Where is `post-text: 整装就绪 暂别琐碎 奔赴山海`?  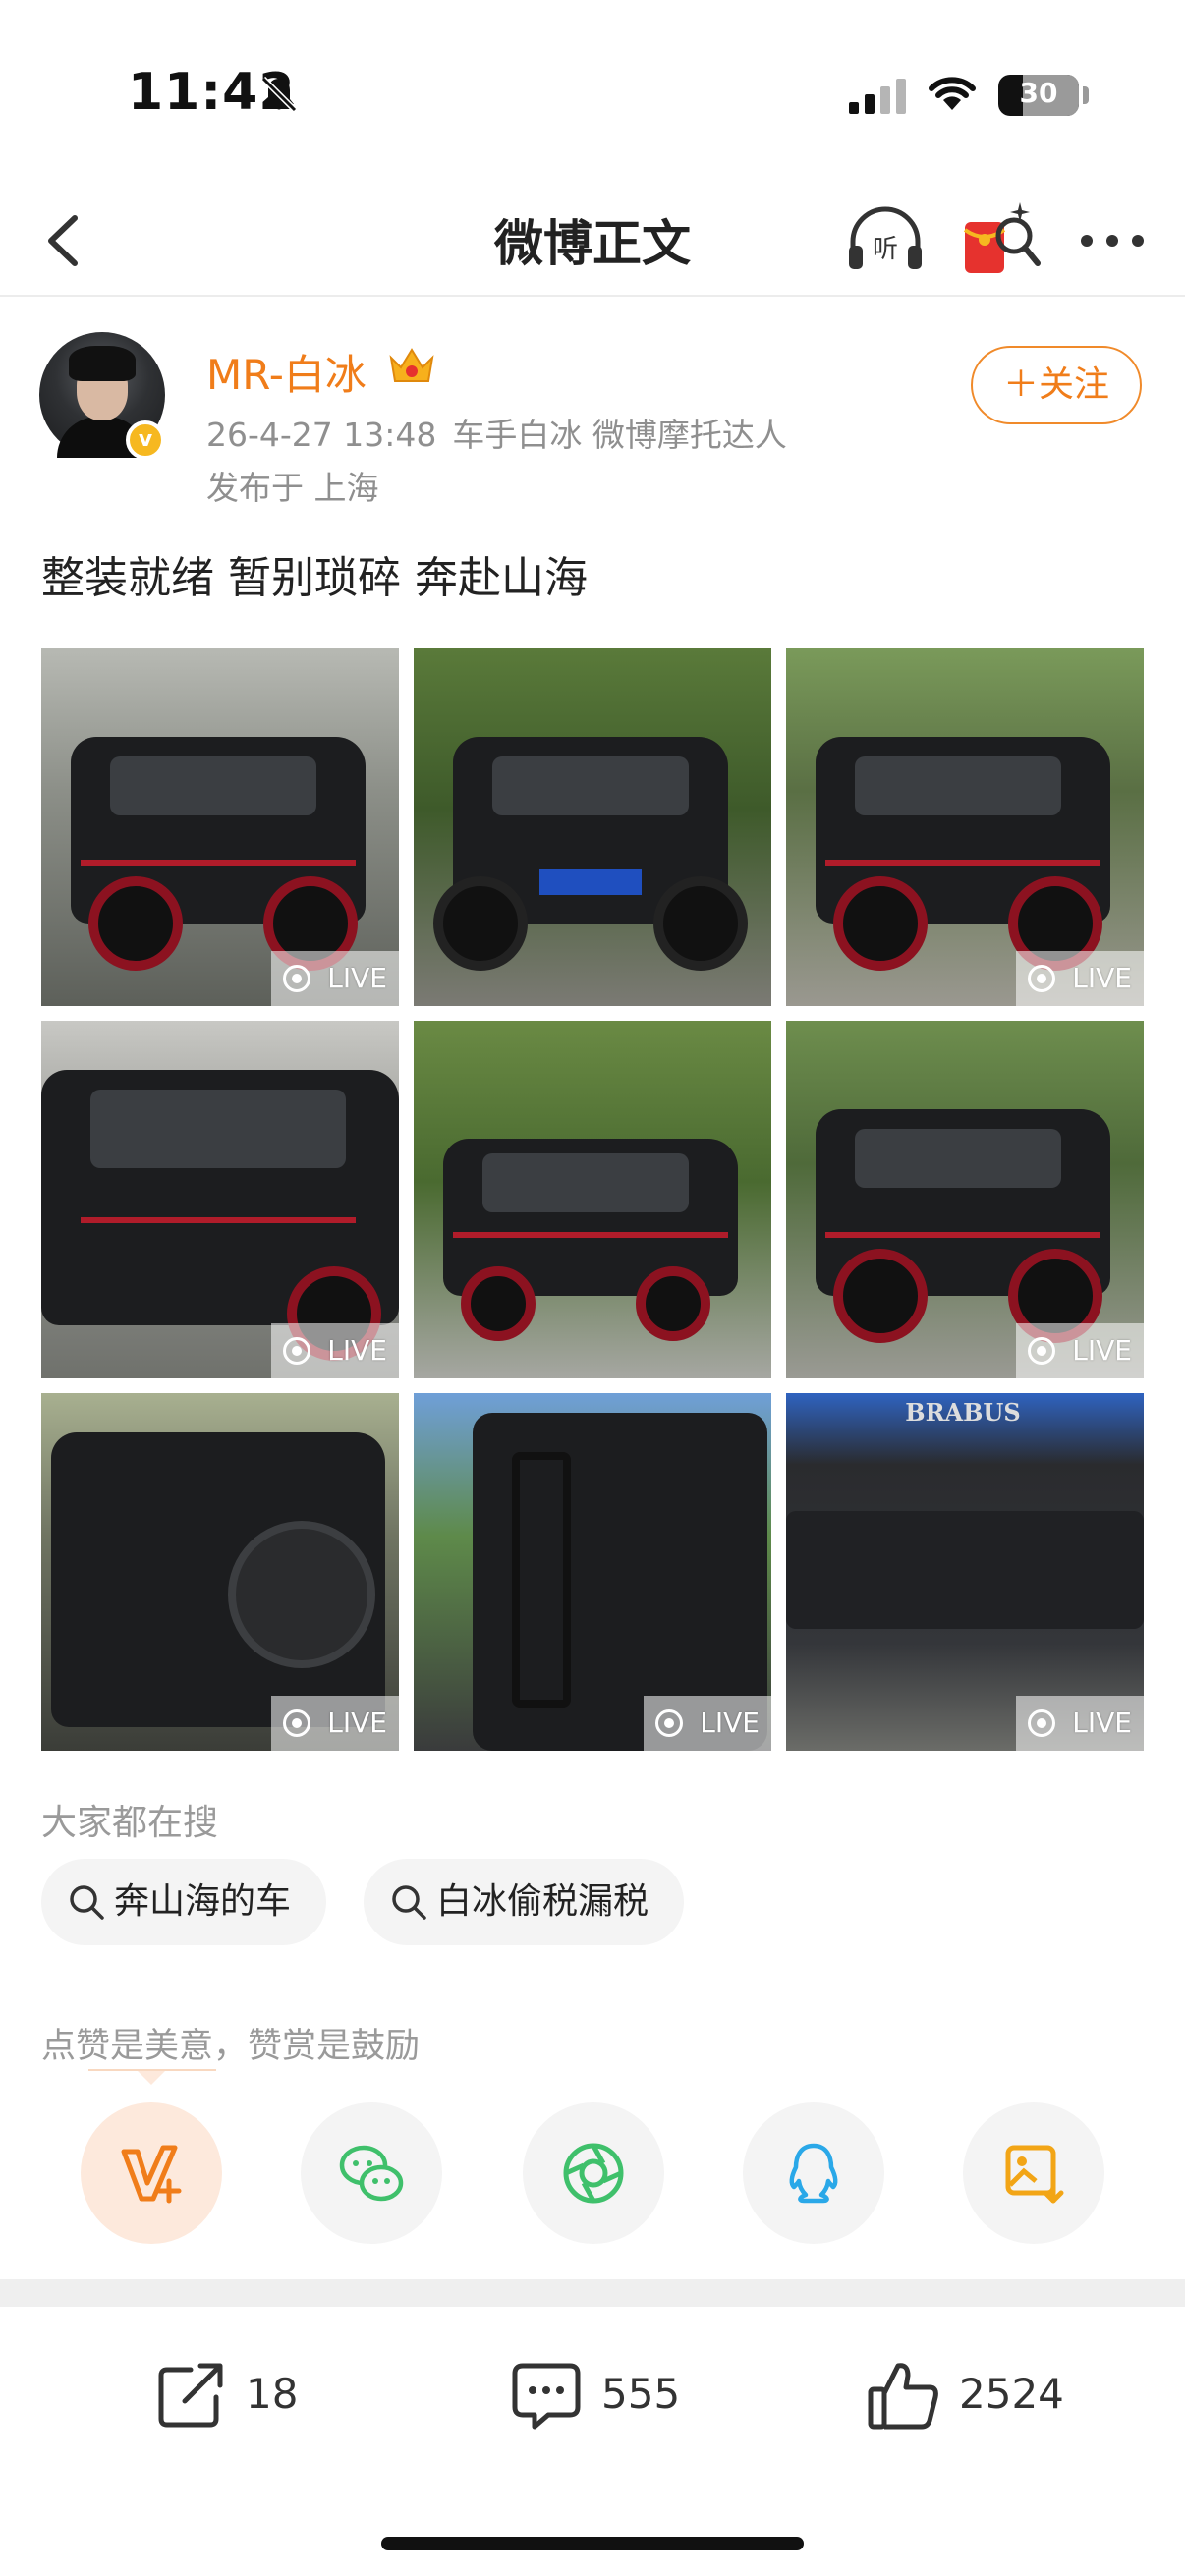
post-text: 整装就绪 暂别琐碎 奔赴山海 is located at coordinates (315, 578).